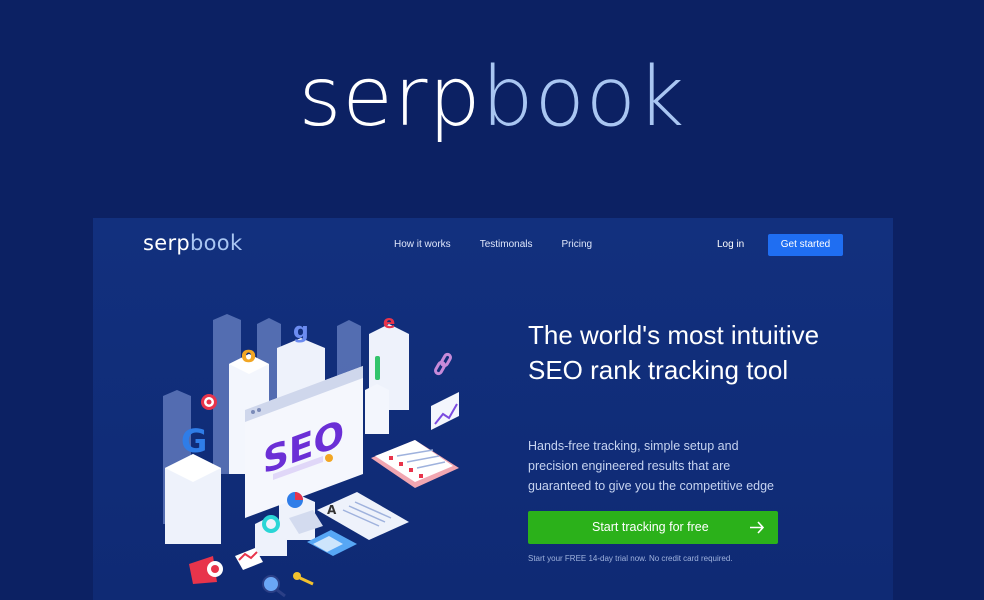 The image size is (984, 600). Describe the element at coordinates (209, 402) in the screenshot. I see `target-icon` at that location.